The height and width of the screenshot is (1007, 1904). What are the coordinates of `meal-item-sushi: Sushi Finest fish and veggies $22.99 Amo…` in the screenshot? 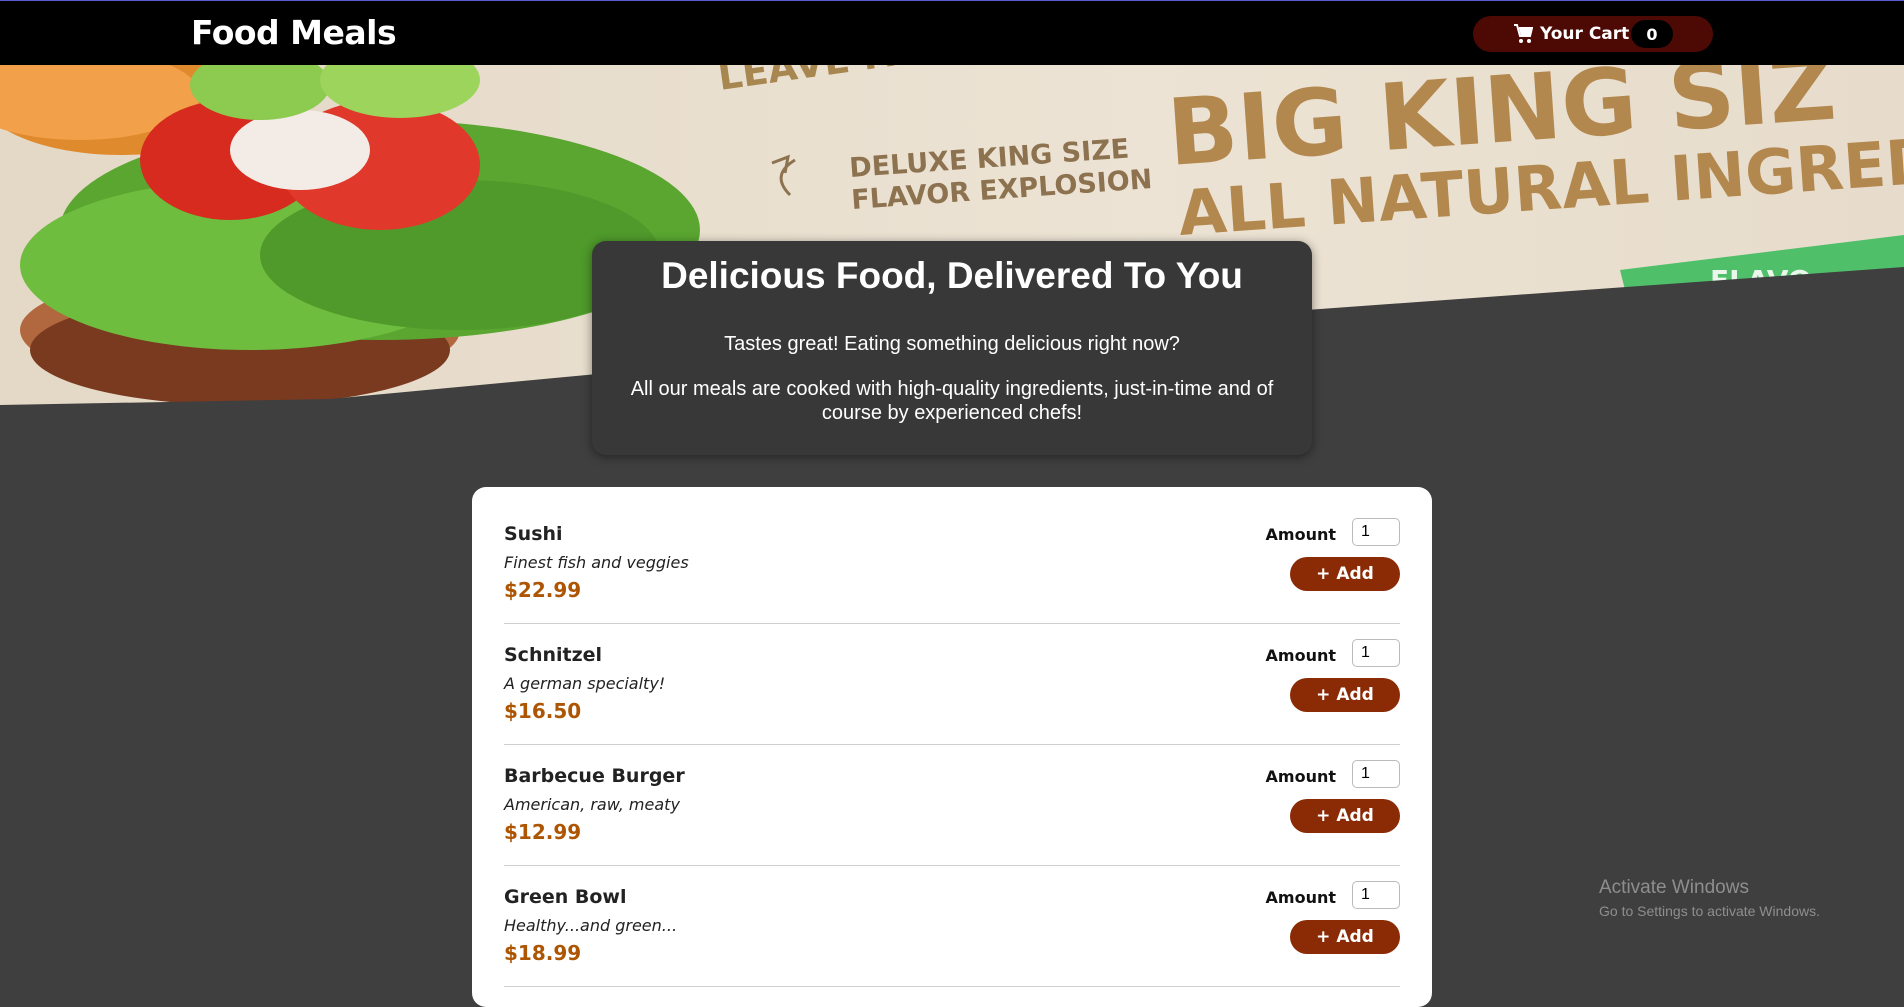 It's located at (952, 563).